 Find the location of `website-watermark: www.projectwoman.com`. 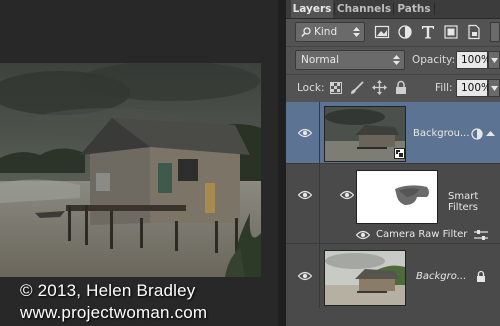

website-watermark: www.projectwoman.com is located at coordinates (114, 312).